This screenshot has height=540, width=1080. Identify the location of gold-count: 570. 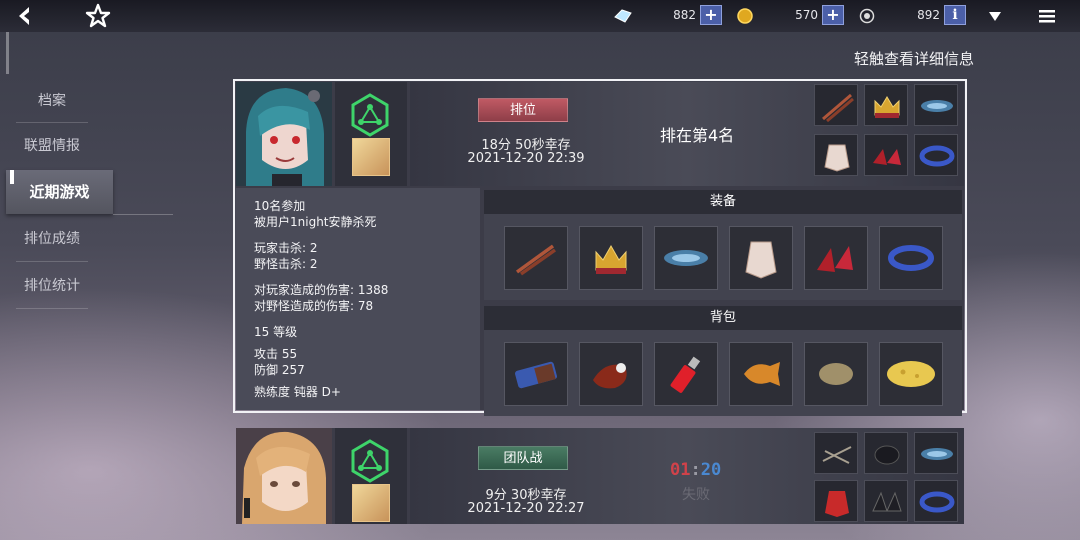
(806, 15).